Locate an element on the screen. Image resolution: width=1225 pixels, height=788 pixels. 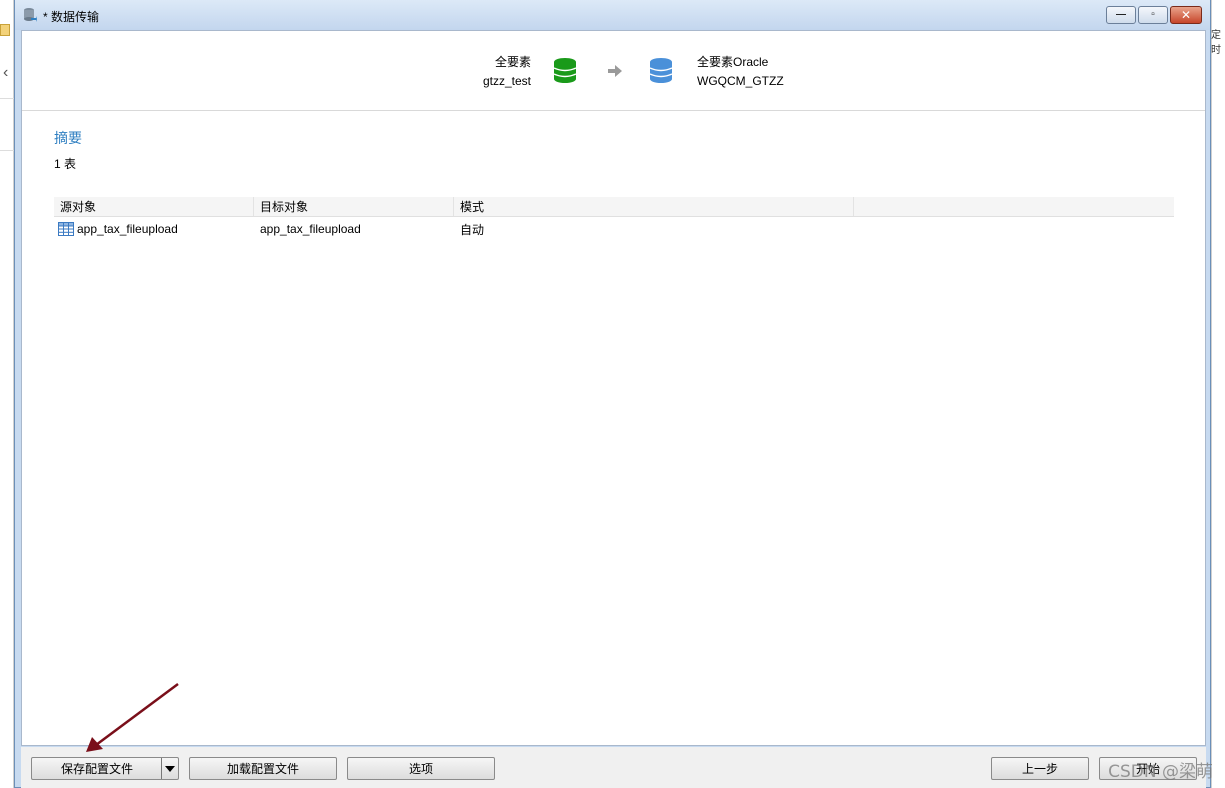
maximize-button: ▫ is located at coordinates (1153, 15).